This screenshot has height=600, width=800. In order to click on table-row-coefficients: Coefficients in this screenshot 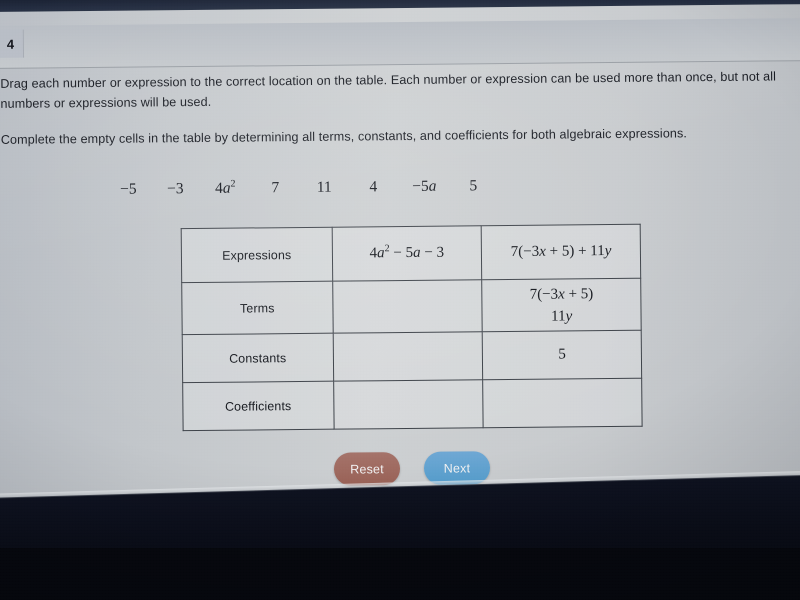, I will do `click(412, 404)`.